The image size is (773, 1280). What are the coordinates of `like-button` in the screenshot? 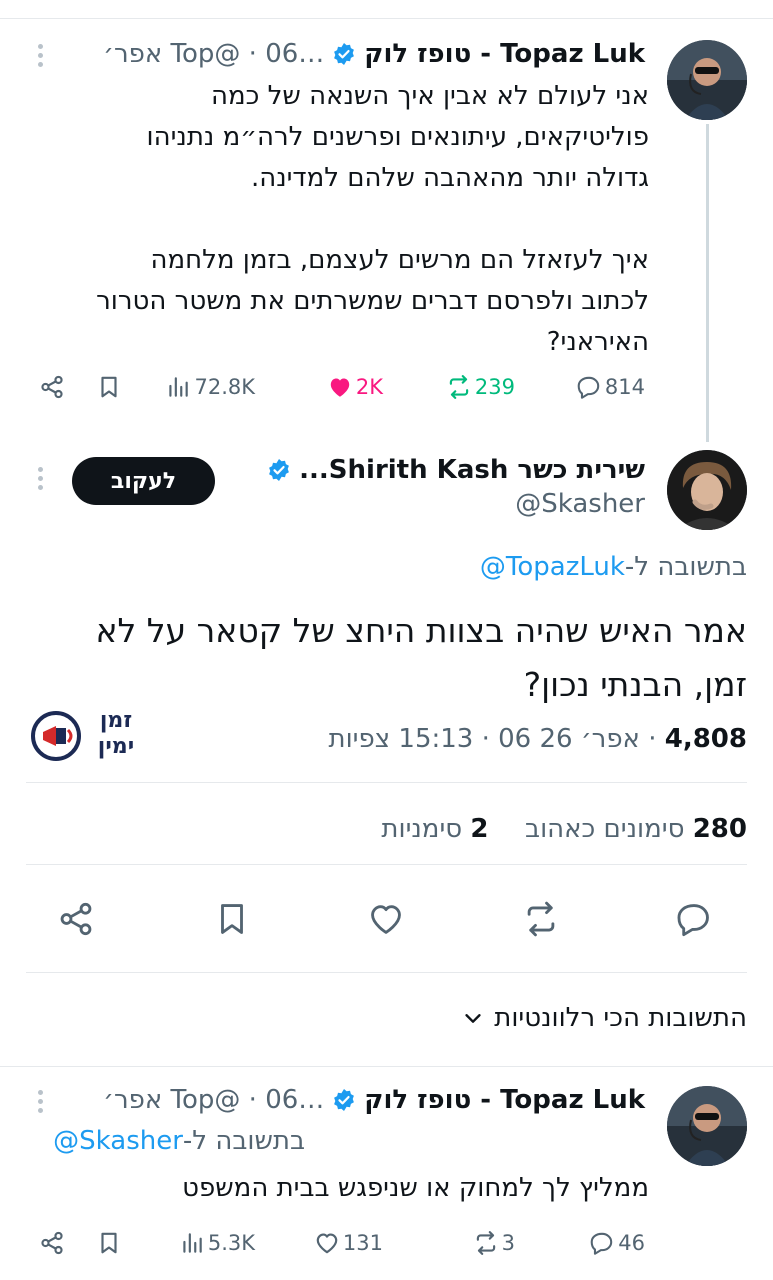 It's located at (386, 919).